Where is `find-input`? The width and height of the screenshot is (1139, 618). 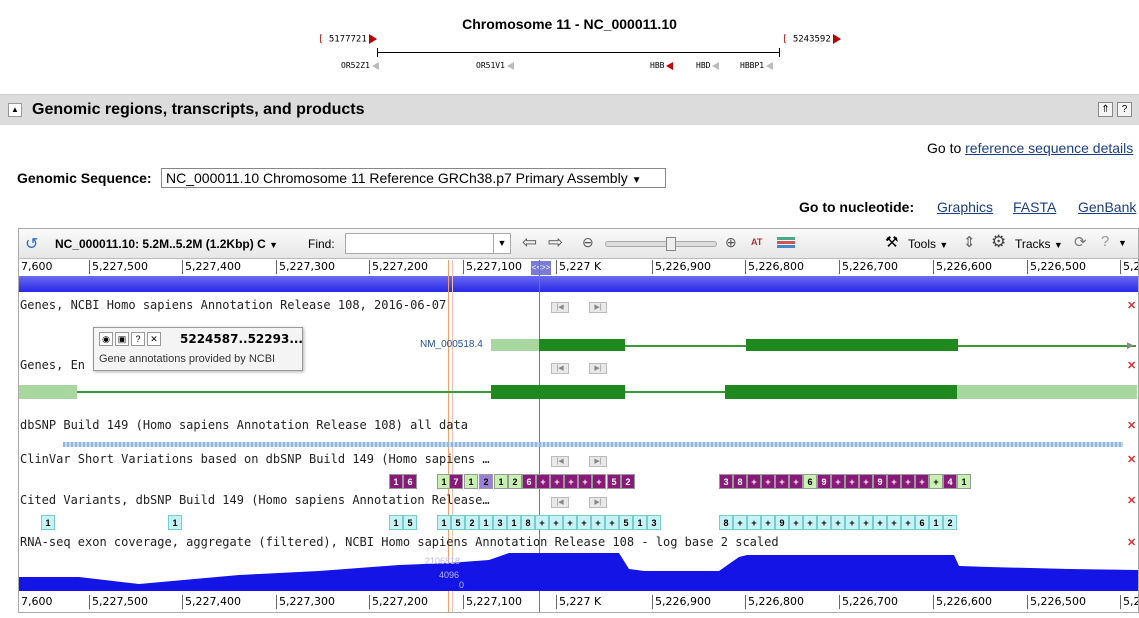
find-input is located at coordinates (428, 243).